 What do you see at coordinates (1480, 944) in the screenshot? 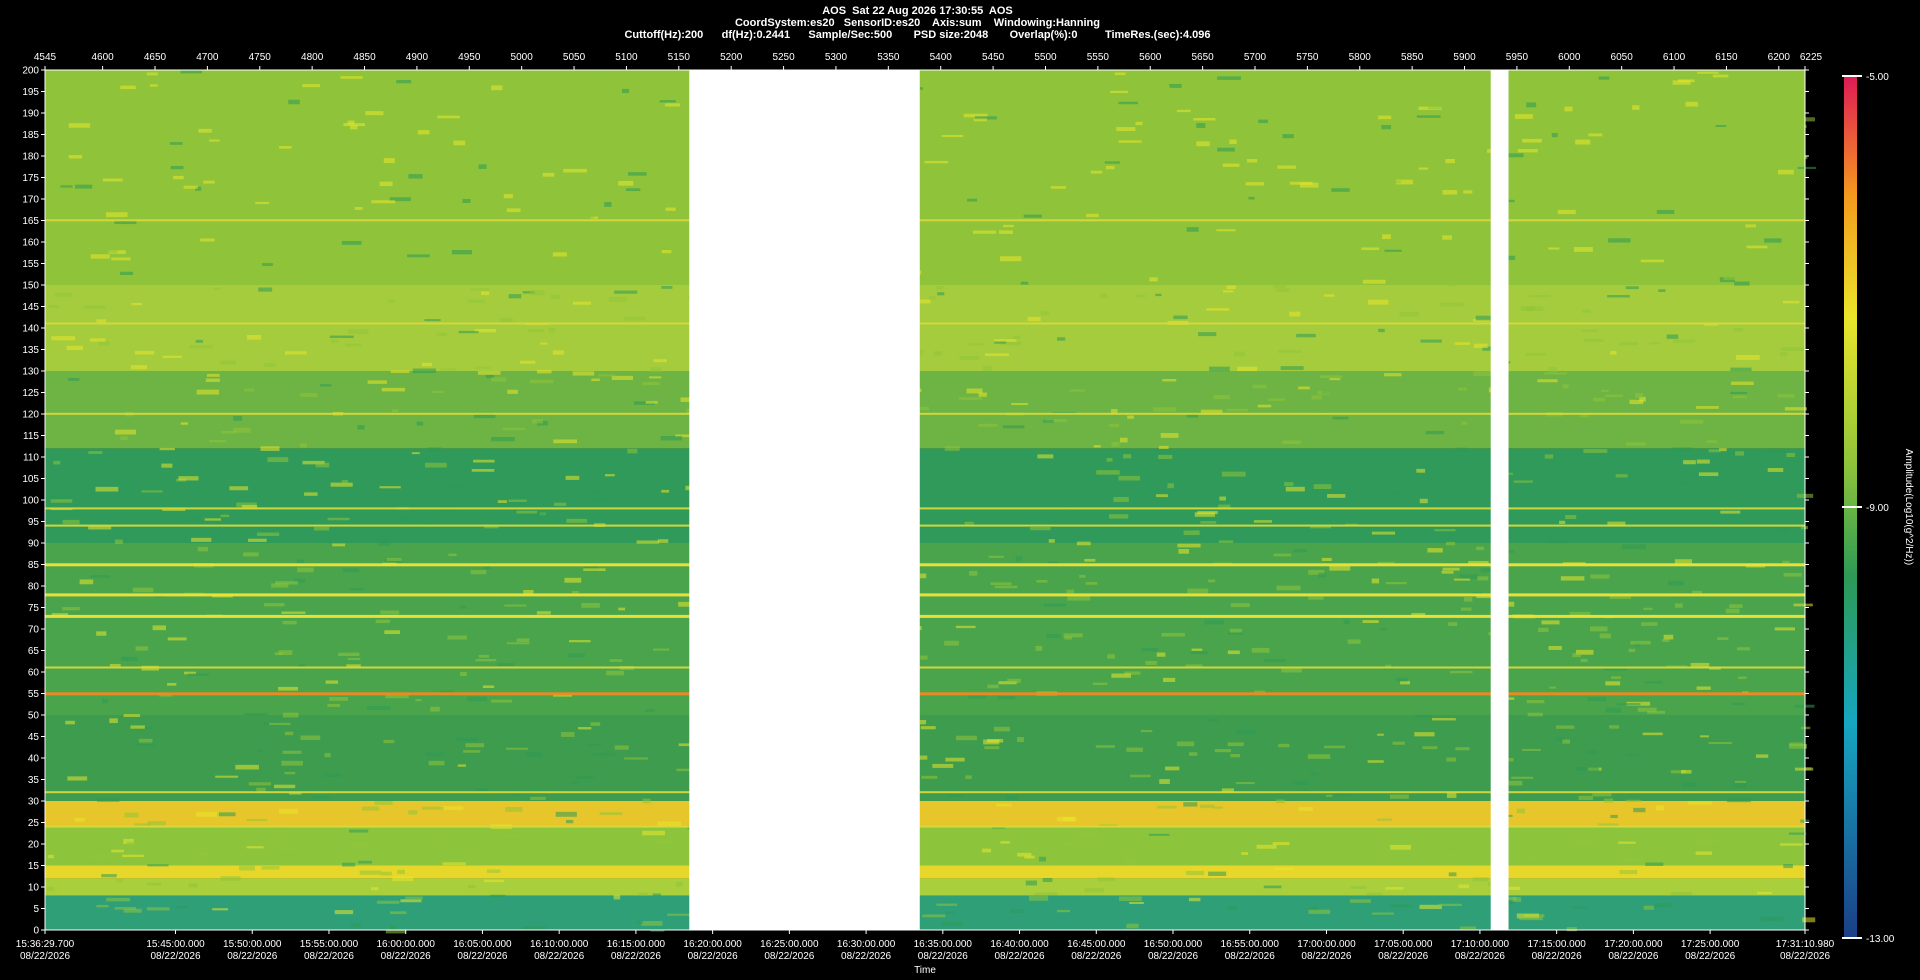
I see `x-tick-time: 17:10:00.000` at bounding box center [1480, 944].